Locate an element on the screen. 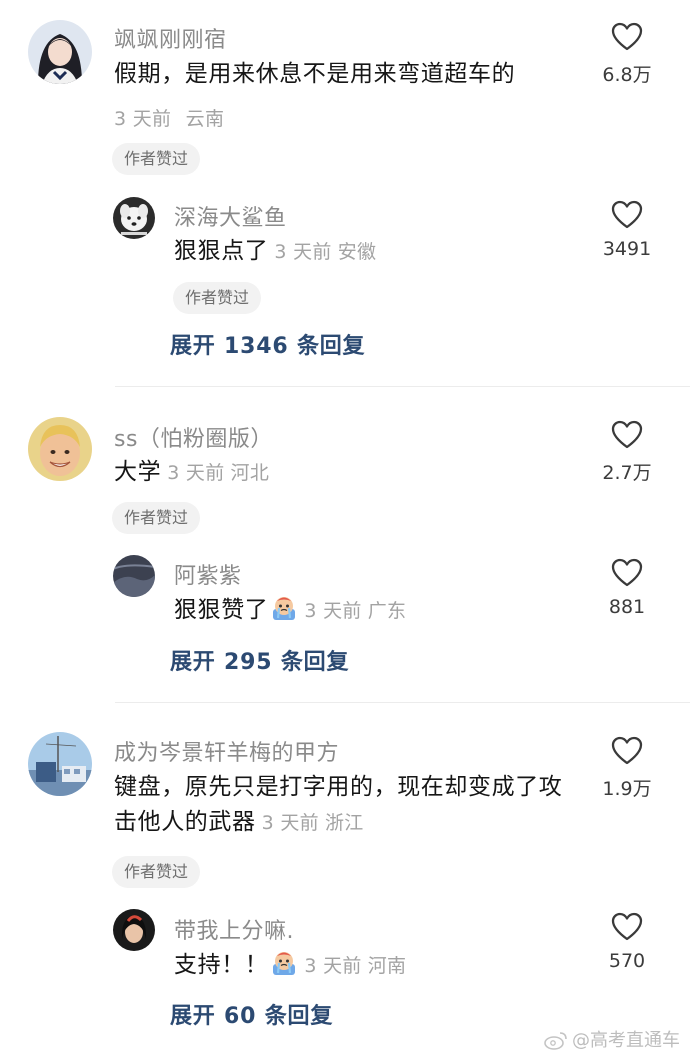 The width and height of the screenshot is (690, 1058). reply-text: 狠狠点了 is located at coordinates (221, 251).